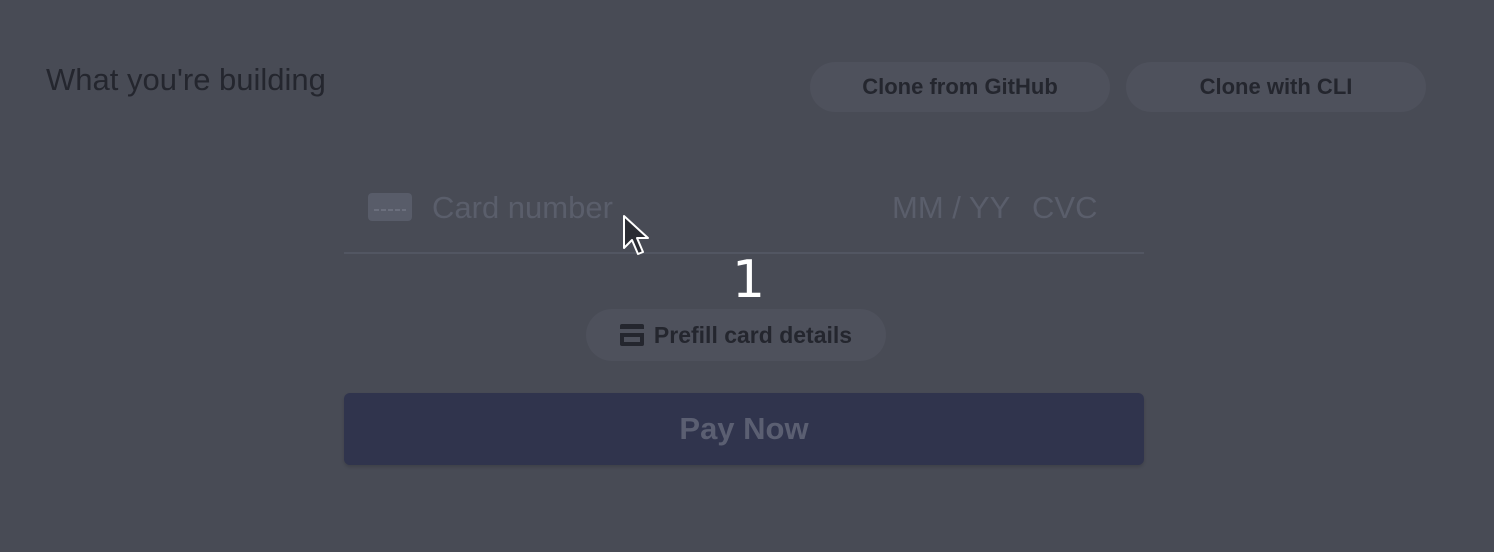  I want to click on card-number-input: Card number, so click(522, 208).